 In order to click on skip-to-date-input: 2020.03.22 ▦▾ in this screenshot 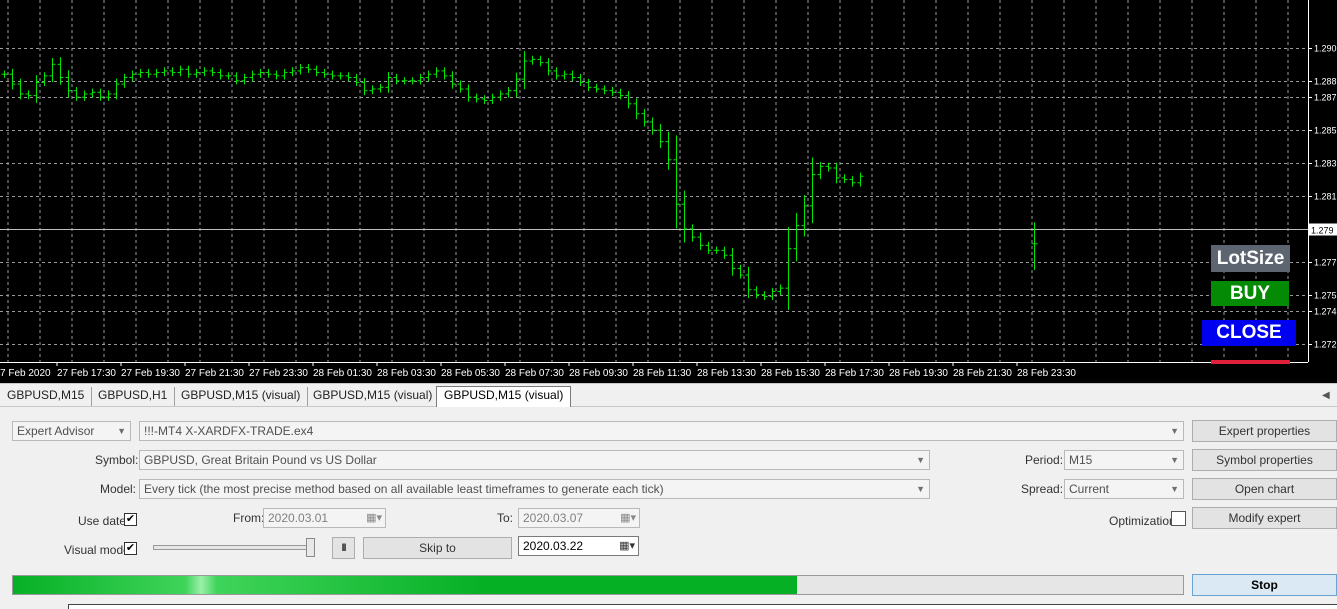, I will do `click(578, 546)`.